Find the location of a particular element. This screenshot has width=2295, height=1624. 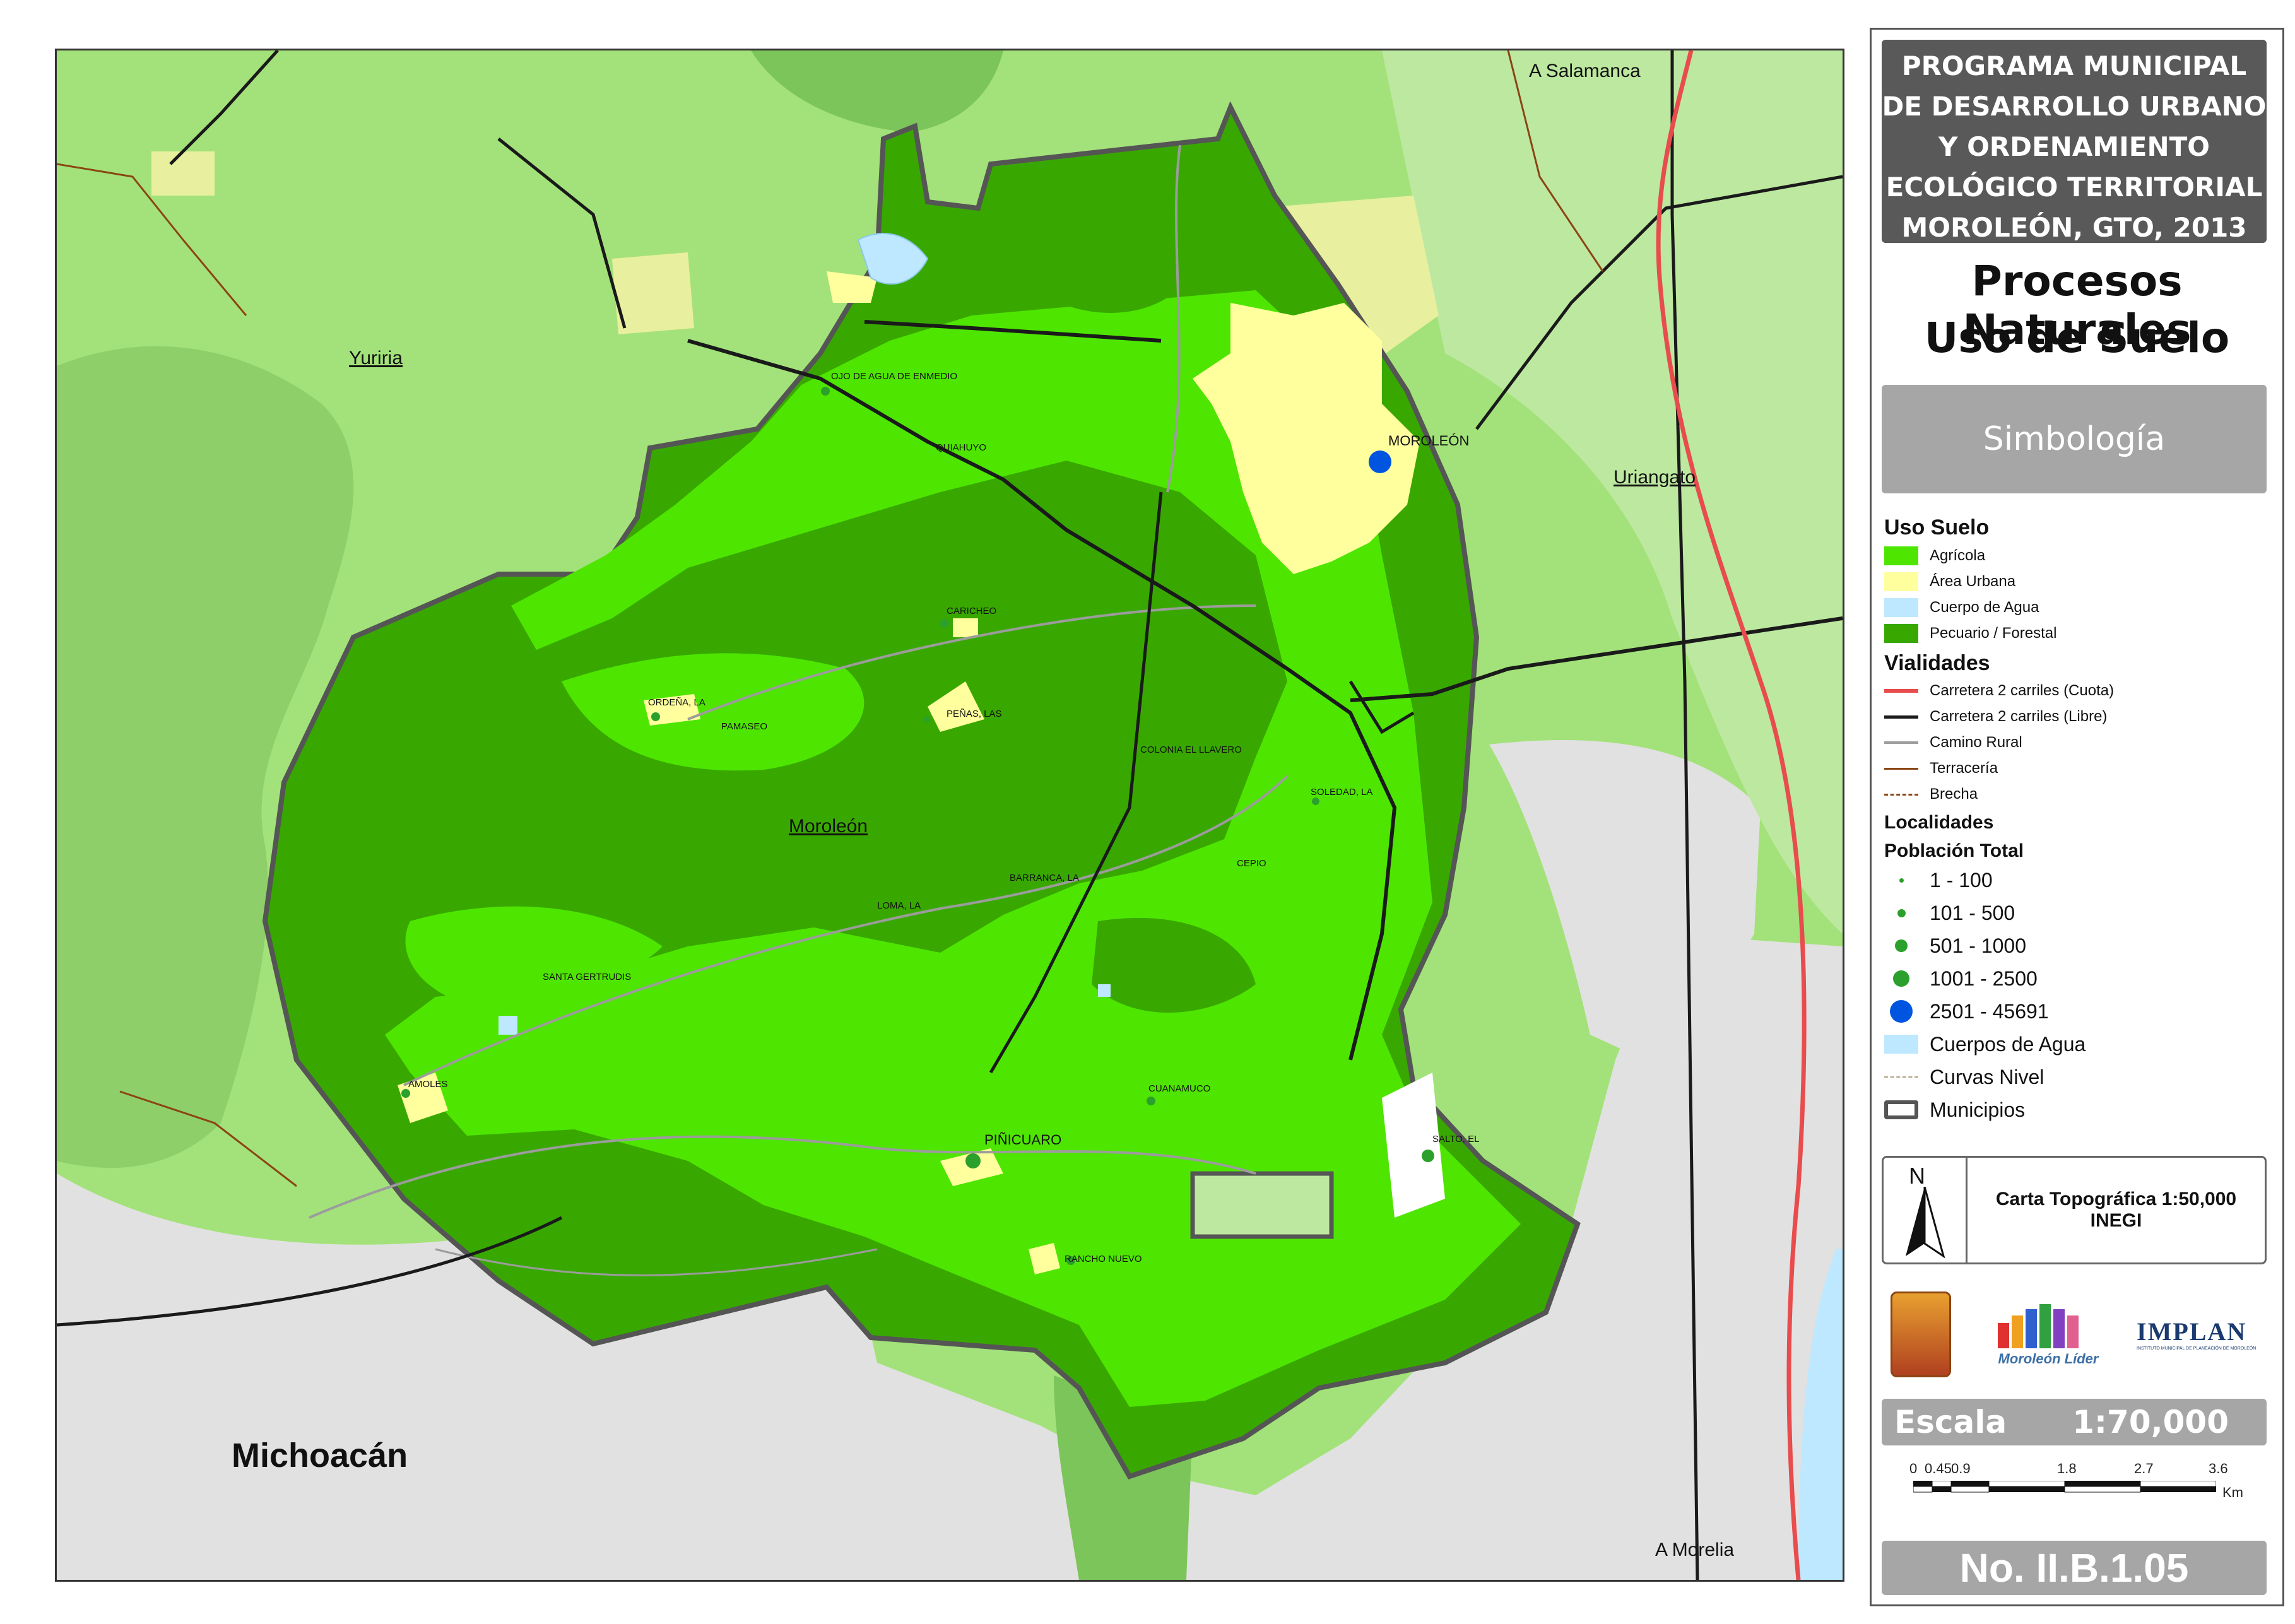

scale-tick: 0.9 is located at coordinates (1961, 1469).